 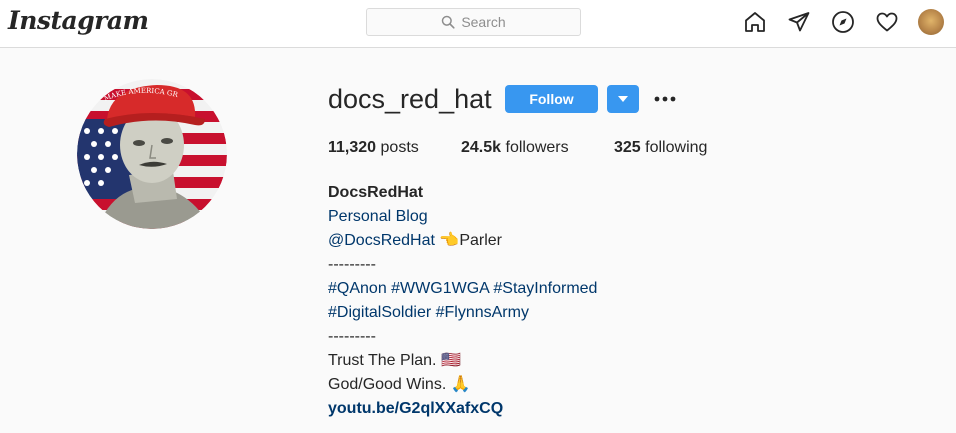 I want to click on following-stat: 325 following, so click(x=660, y=148).